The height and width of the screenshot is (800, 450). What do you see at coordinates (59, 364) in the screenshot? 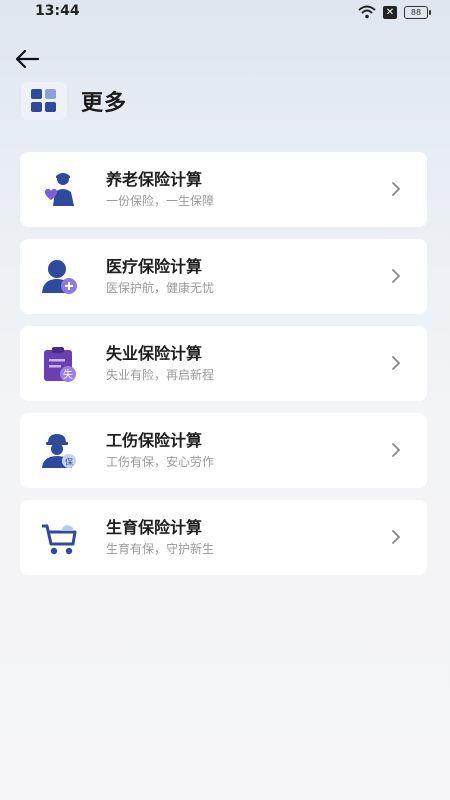
I see `unemployment-clipboard-icon: 失` at bounding box center [59, 364].